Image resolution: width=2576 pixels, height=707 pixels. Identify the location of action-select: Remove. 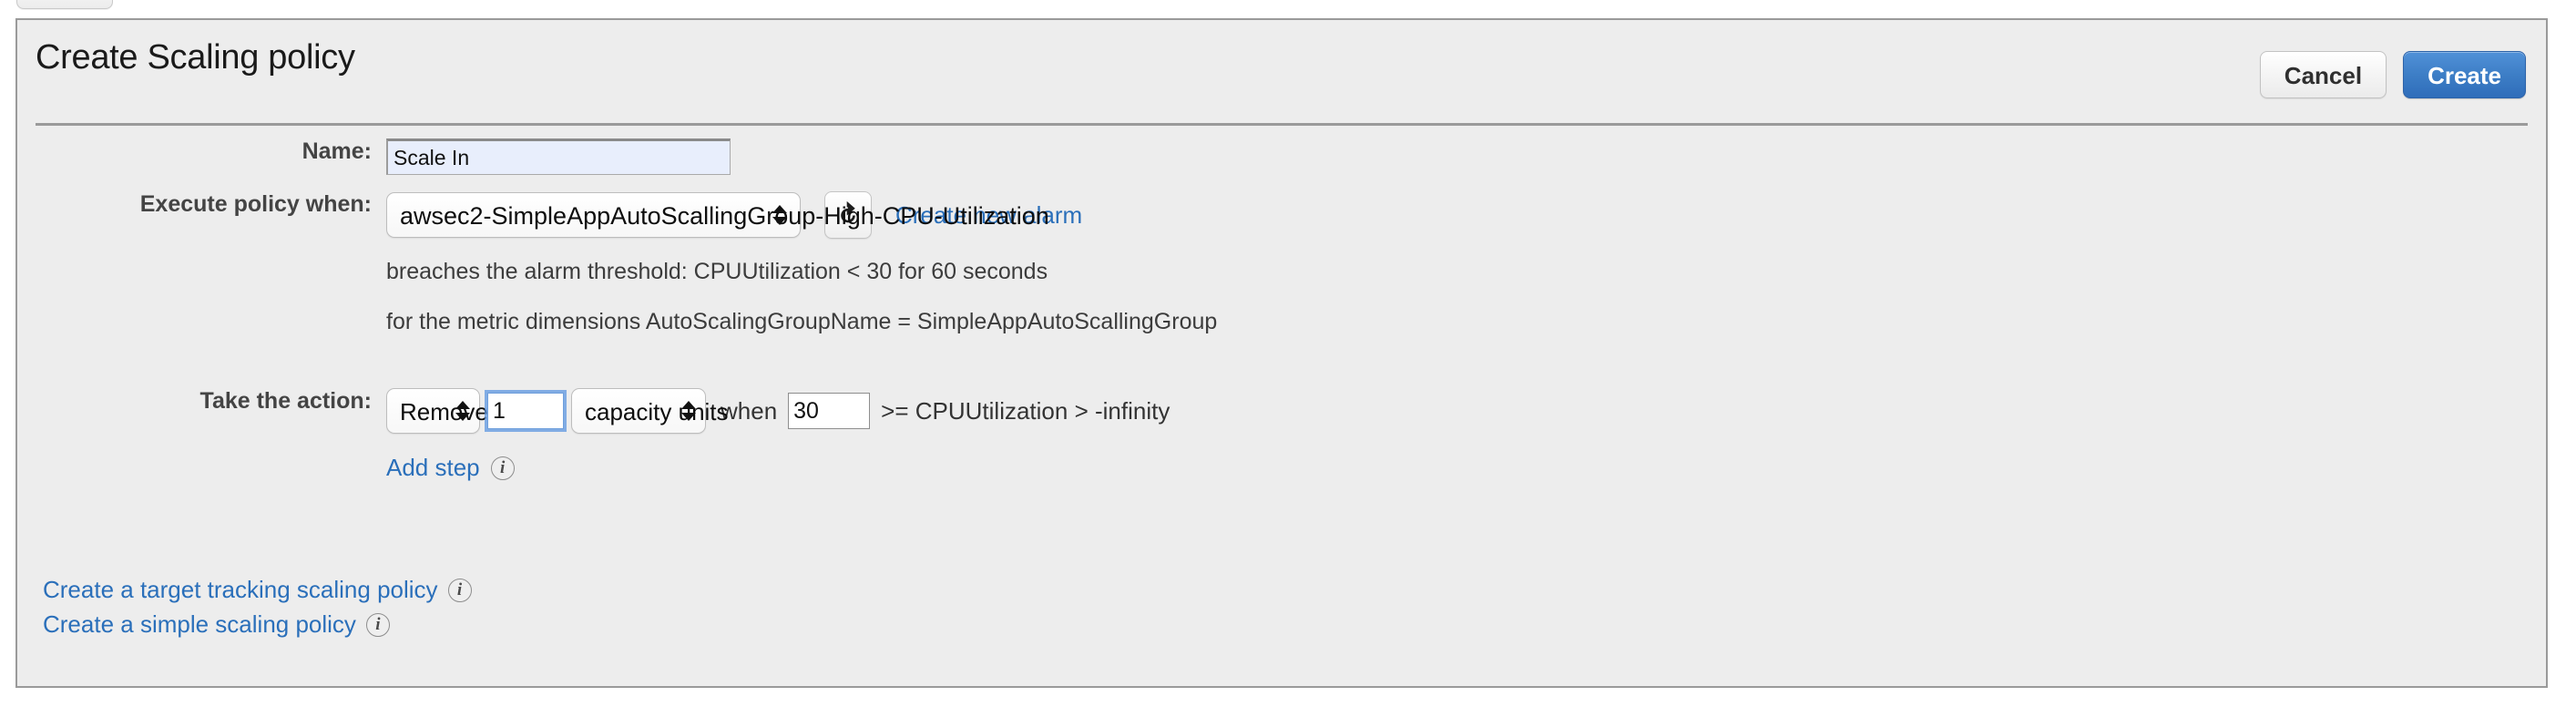
(437, 411).